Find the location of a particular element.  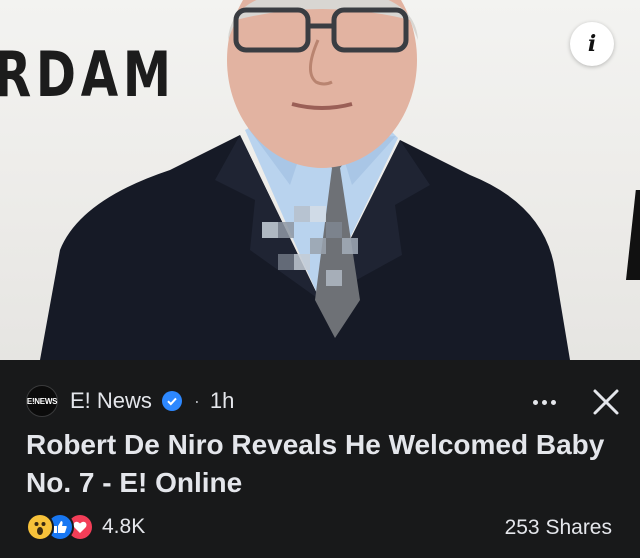

post-time: 1h is located at coordinates (222, 401).